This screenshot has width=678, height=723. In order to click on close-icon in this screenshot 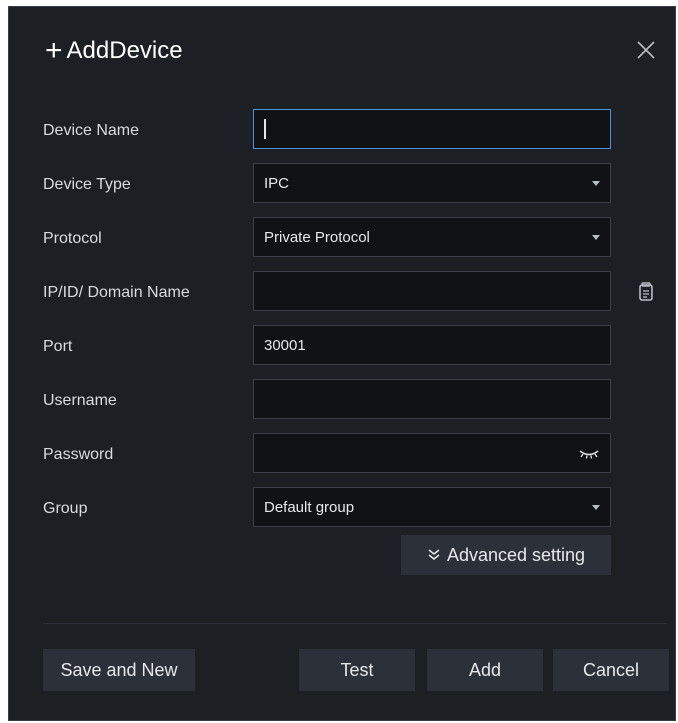, I will do `click(646, 50)`.